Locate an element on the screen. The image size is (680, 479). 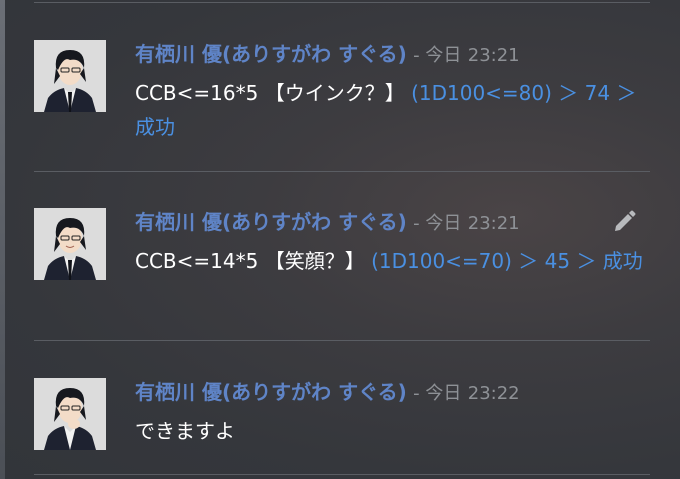
dice-command: CCB<=14*5 【笑顔？】 is located at coordinates (250, 261).